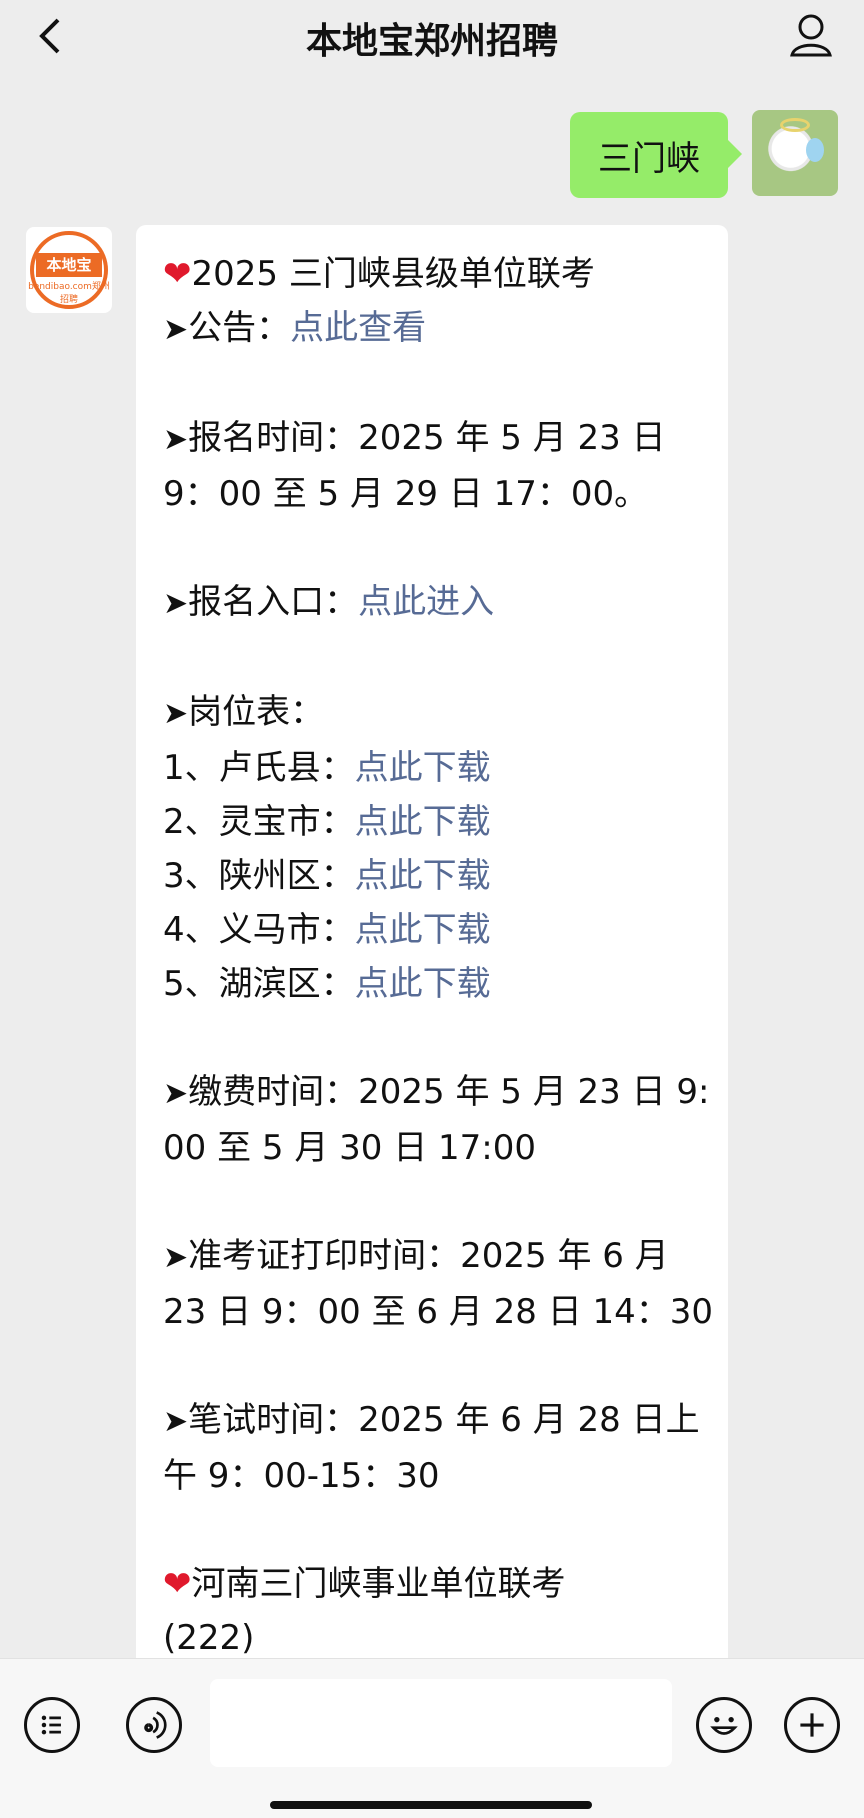 This screenshot has height=1818, width=864. I want to click on plus-icon, so click(812, 1725).